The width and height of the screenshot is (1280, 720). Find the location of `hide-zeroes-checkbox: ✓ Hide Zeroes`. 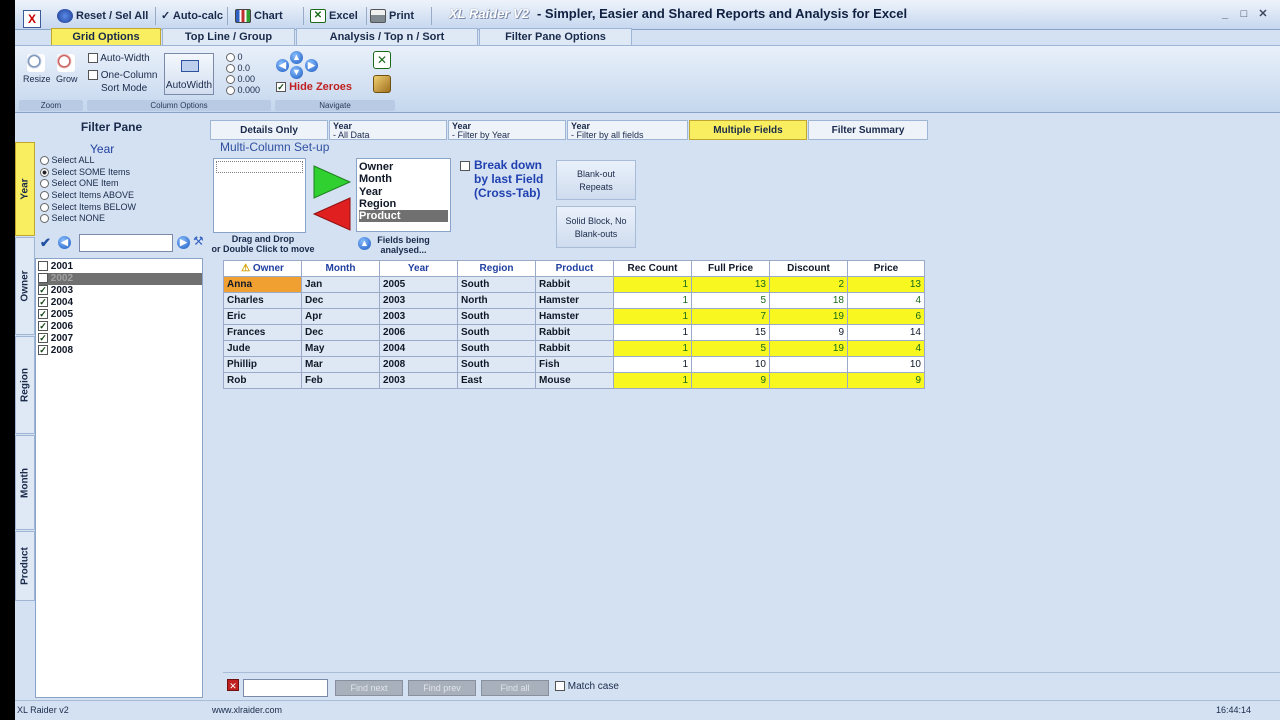

hide-zeroes-checkbox: ✓ Hide Zeroes is located at coordinates (314, 87).